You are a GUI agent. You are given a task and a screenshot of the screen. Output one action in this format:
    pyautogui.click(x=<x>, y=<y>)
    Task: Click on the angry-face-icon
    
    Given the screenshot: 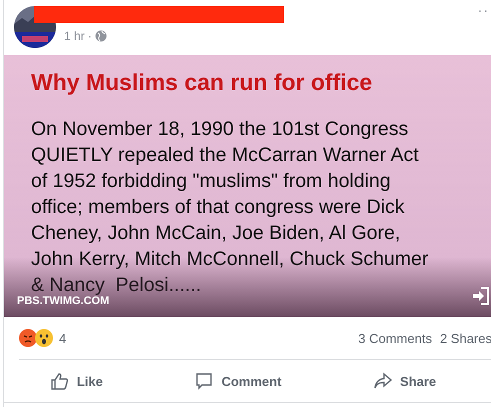 What is the action you would take?
    pyautogui.click(x=28, y=338)
    